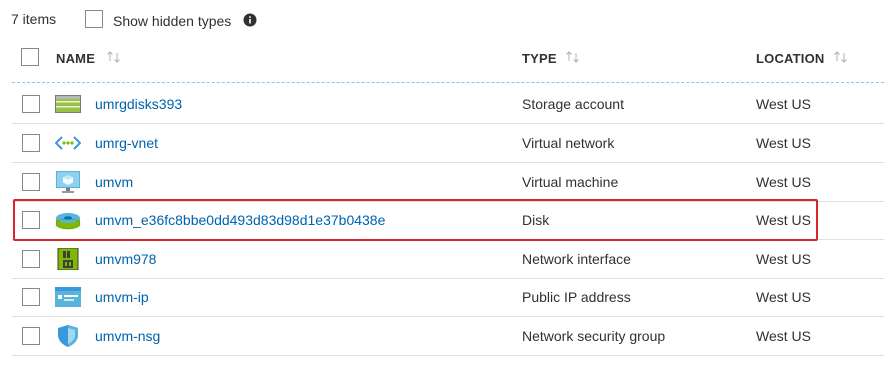  What do you see at coordinates (570, 182) in the screenshot?
I see `resource-type: Virtual machine` at bounding box center [570, 182].